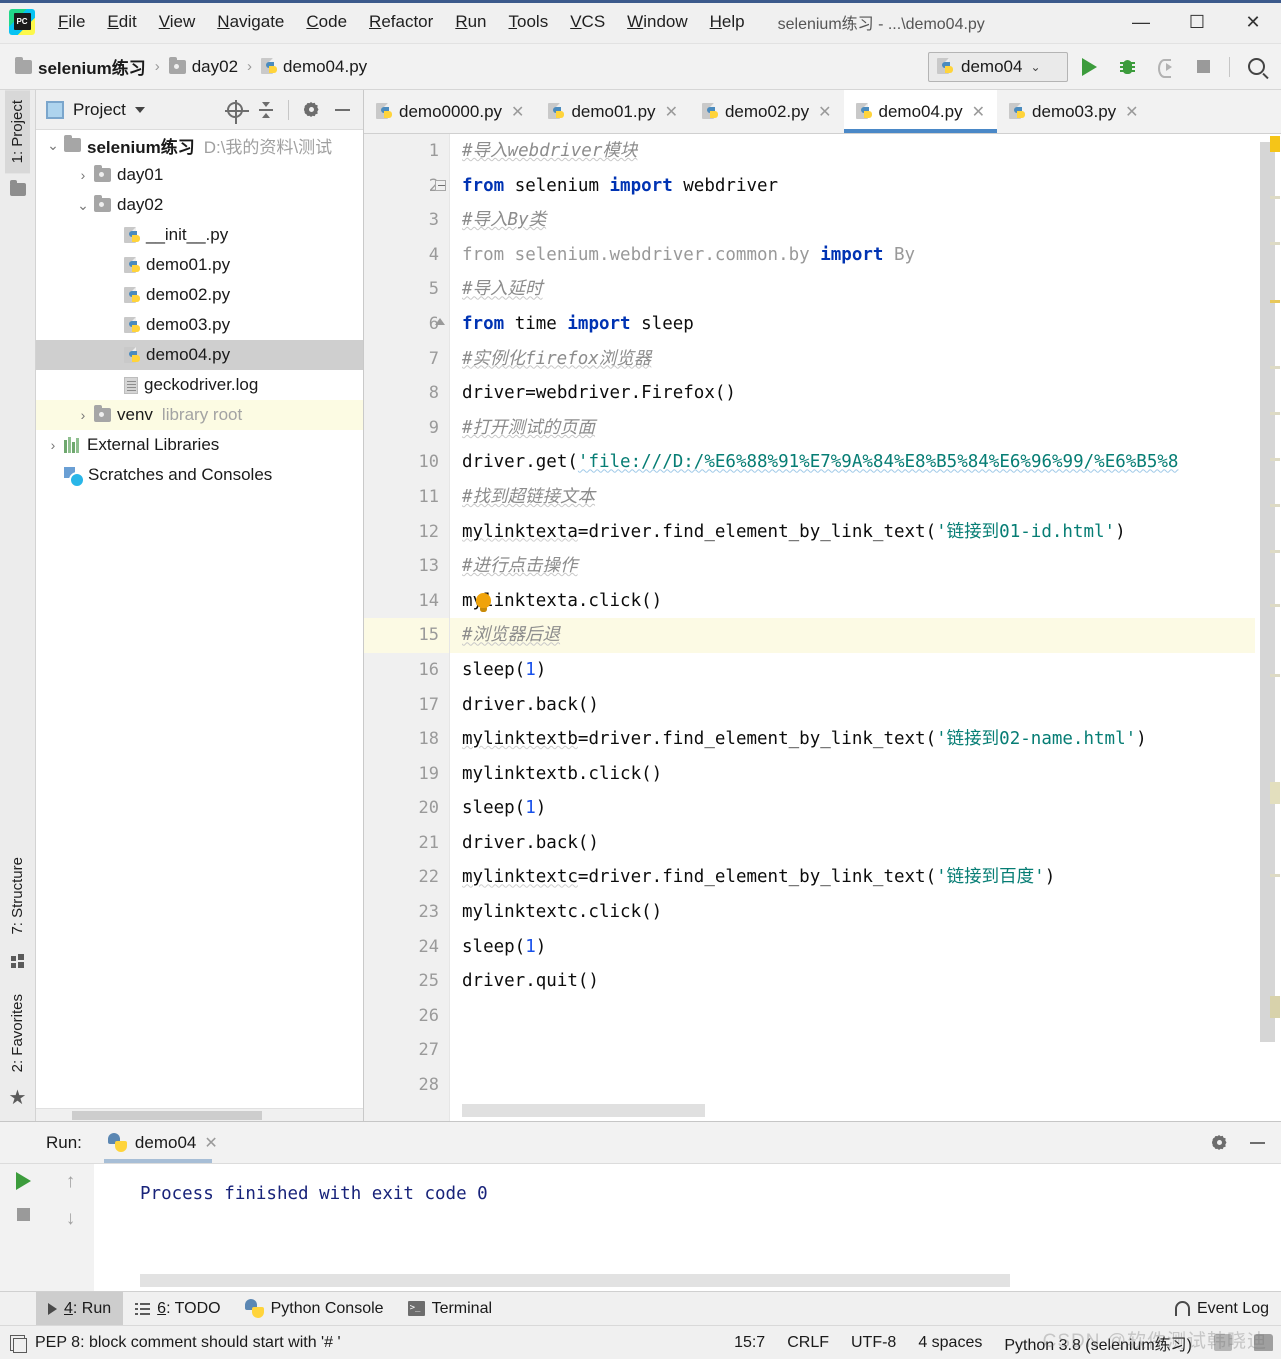  Describe the element at coordinates (613, 111) in the screenshot. I see `editor-tab-demo01-py: demo01.py ✕` at that location.